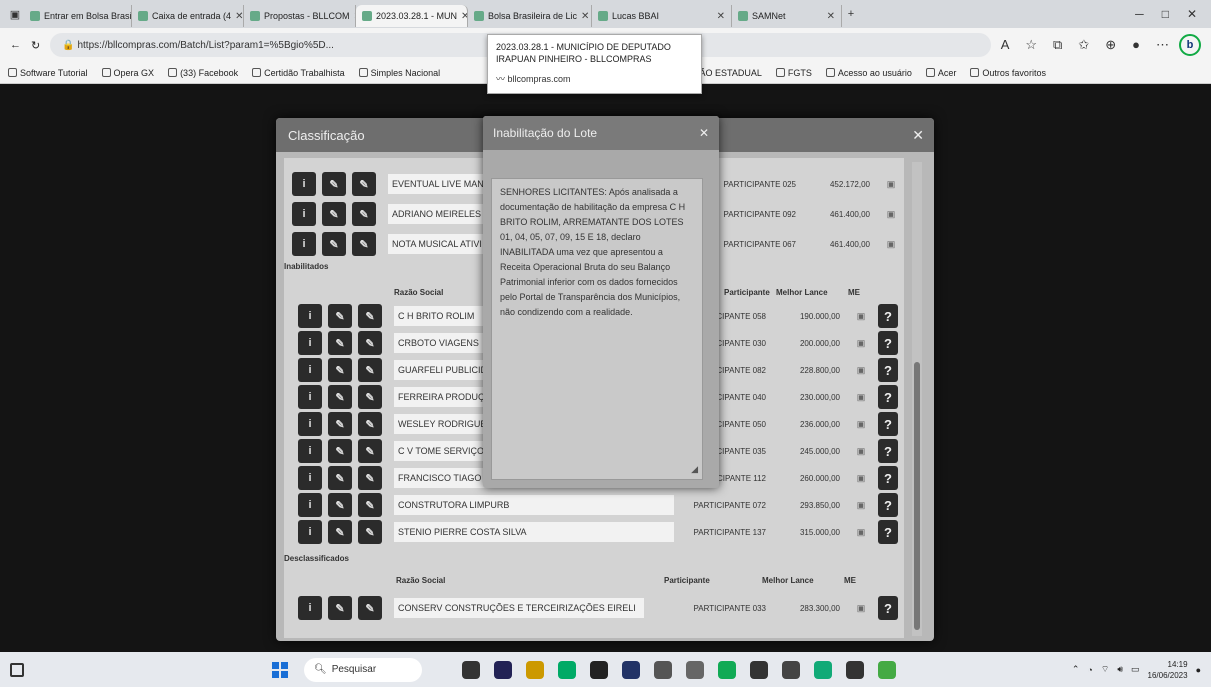 The image size is (1211, 687). I want to click on tab-2: Caixa de entrada (4 ✕, so click(188, 16).